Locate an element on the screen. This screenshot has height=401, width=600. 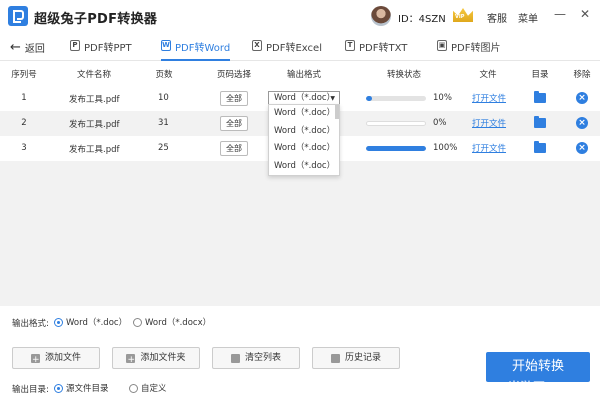
service-button: 客服 is located at coordinates (497, 17).